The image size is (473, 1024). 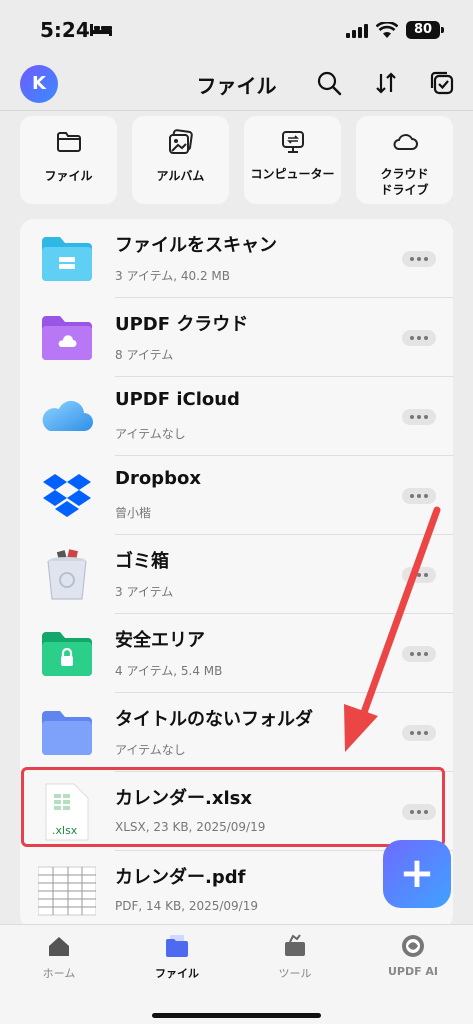 I want to click on computer-icon, so click(x=293, y=142).